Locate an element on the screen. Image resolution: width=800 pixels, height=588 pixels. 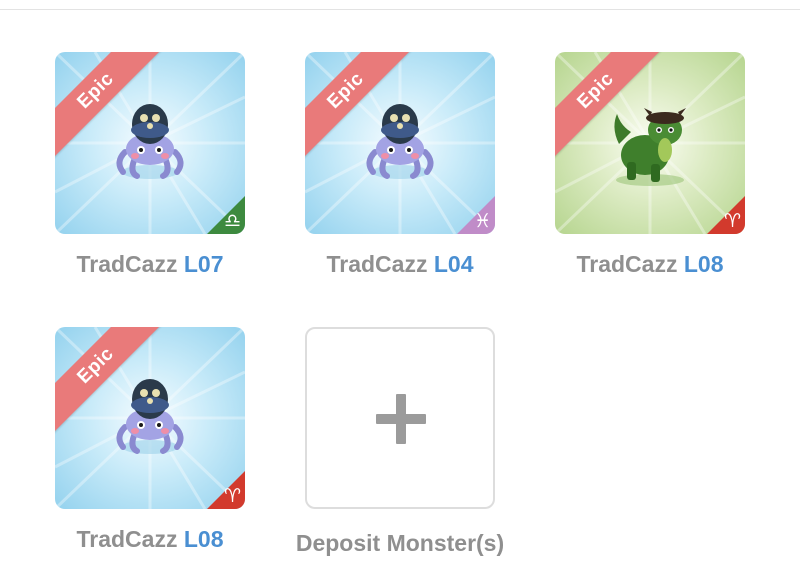
monster-label: TradCazz L07 is located at coordinates (150, 264).